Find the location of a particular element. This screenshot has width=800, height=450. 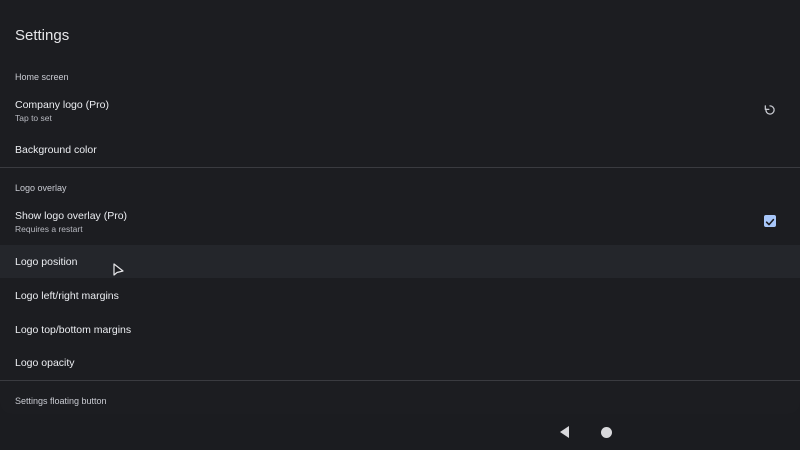

logo-top-bottom-margins-title: Logo top/bottom margins is located at coordinates (73, 330).